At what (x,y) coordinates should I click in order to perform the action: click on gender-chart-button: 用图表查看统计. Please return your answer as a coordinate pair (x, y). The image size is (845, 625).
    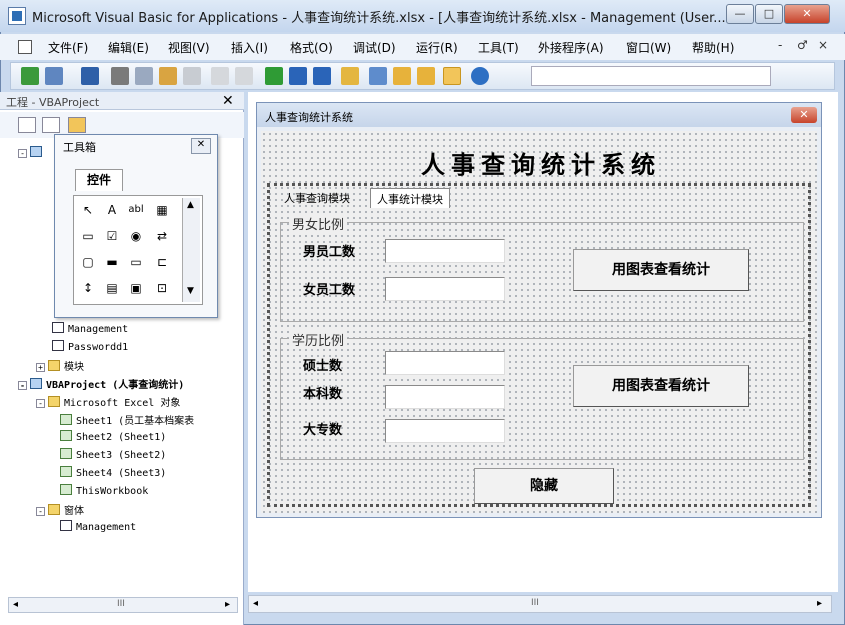
    Looking at the image, I should click on (661, 270).